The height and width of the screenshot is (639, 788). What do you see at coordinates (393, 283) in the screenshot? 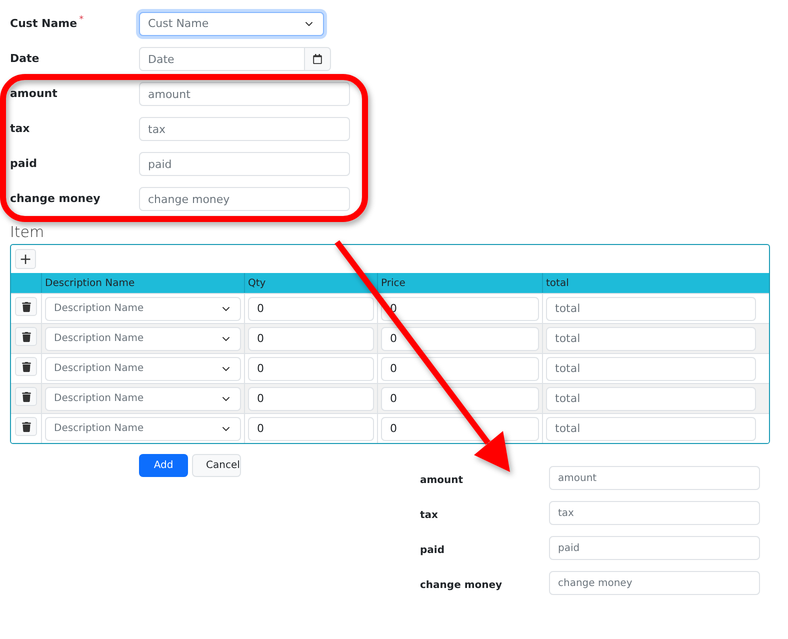
I see `column-header: Price` at bounding box center [393, 283].